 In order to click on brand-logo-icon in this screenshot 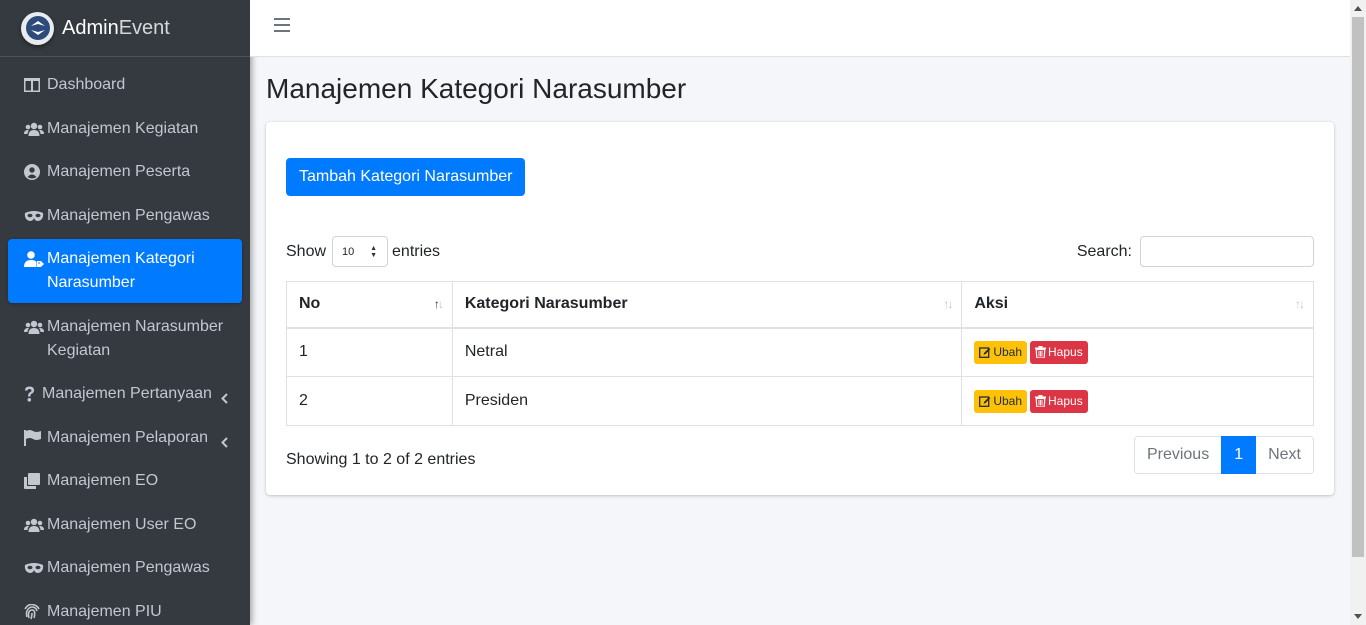, I will do `click(37, 28)`.